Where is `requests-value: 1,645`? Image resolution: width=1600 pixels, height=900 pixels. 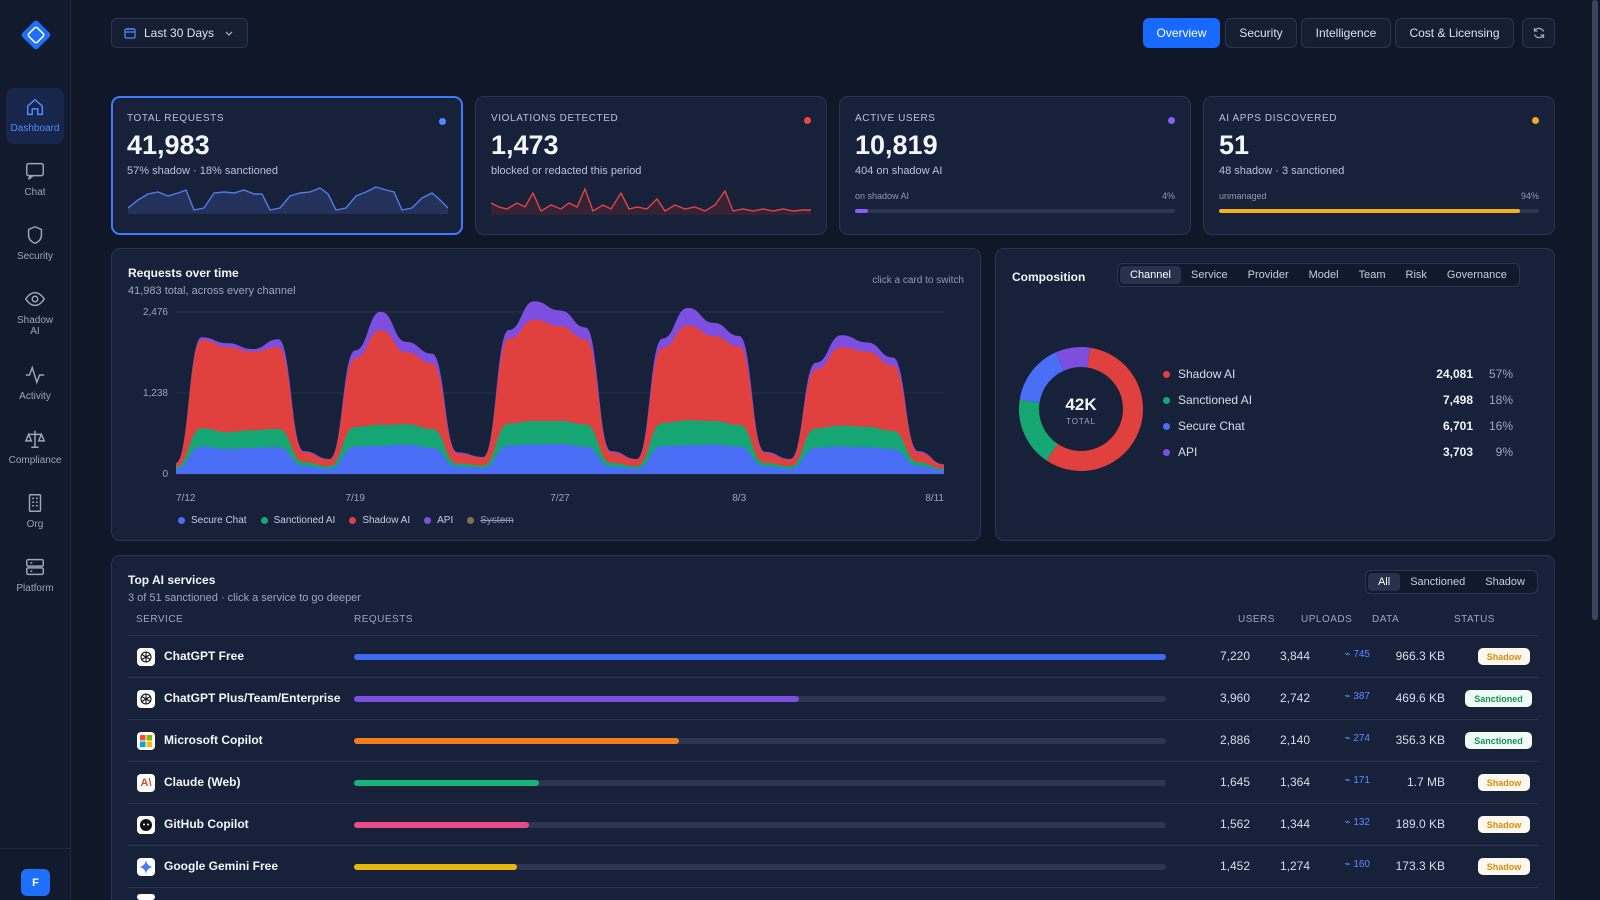 requests-value: 1,645 is located at coordinates (1234, 782).